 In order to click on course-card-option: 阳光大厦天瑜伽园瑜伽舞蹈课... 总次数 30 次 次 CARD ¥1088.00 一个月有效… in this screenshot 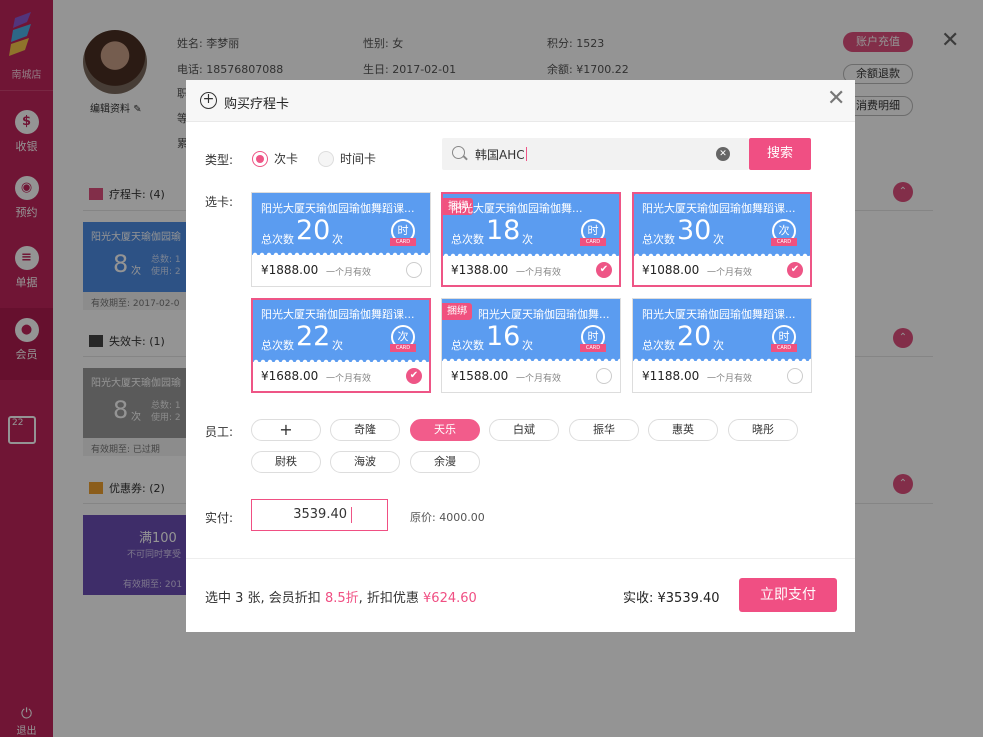, I will do `click(722, 239)`.